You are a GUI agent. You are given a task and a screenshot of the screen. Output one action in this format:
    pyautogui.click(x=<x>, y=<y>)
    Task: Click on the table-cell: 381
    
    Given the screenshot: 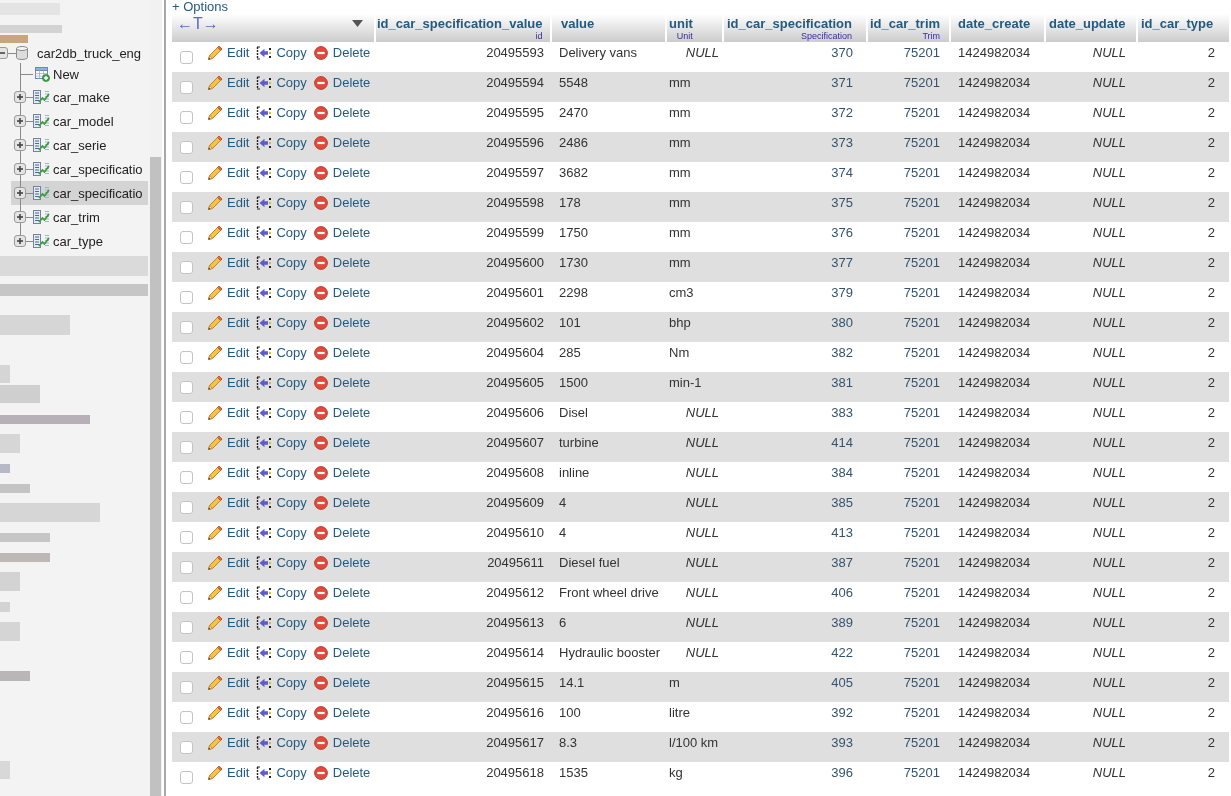 What is the action you would take?
    pyautogui.click(x=794, y=387)
    